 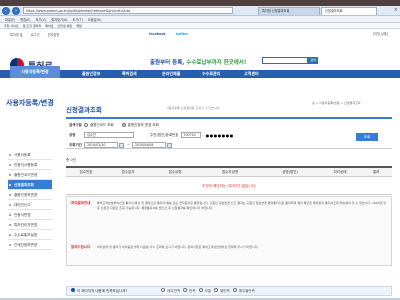 I want to click on sidebar-item-info-change: 출원인정보변경, so click(x=30, y=195).